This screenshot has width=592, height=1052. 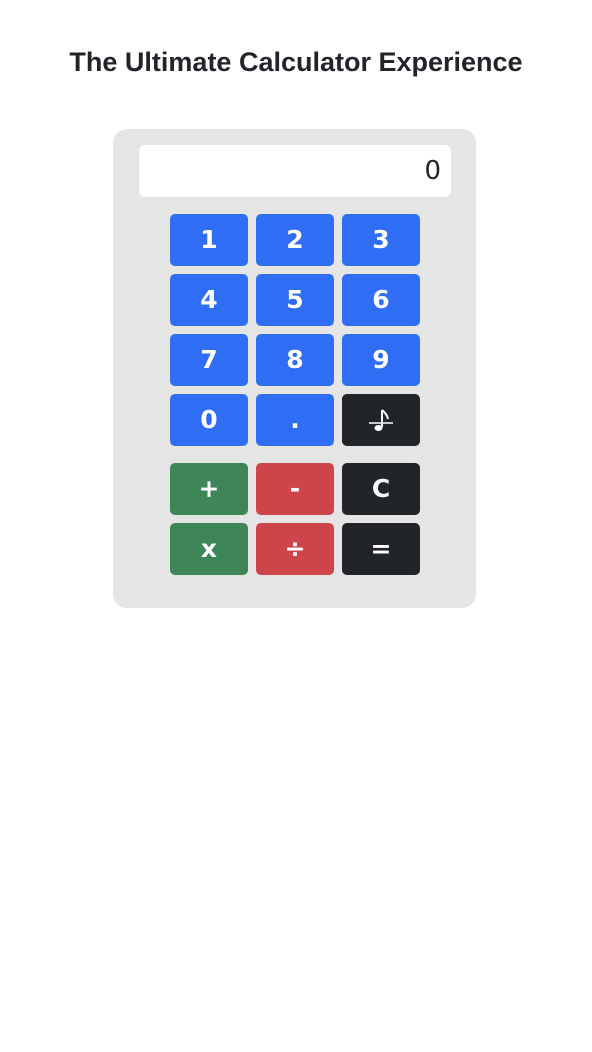 I want to click on key-3: 3, so click(x=381, y=240).